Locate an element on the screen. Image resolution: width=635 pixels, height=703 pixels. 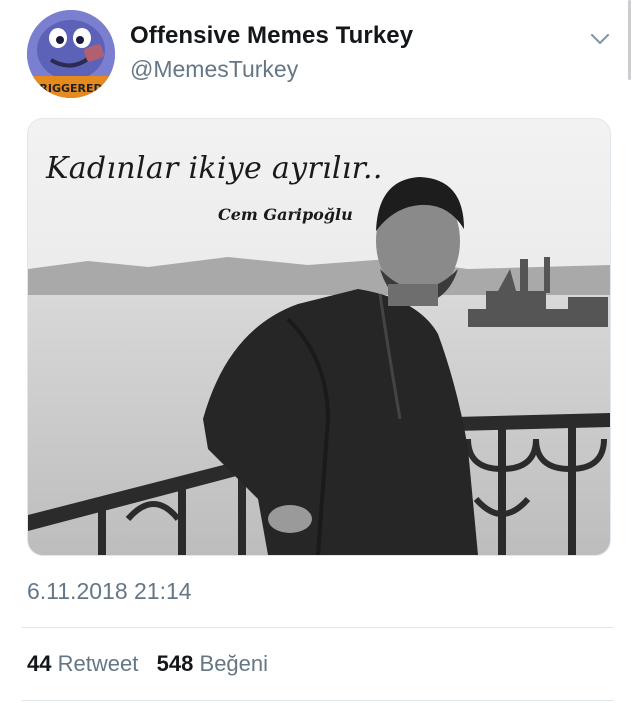
avatar-badge-text: RIGGERED is located at coordinates (70, 88).